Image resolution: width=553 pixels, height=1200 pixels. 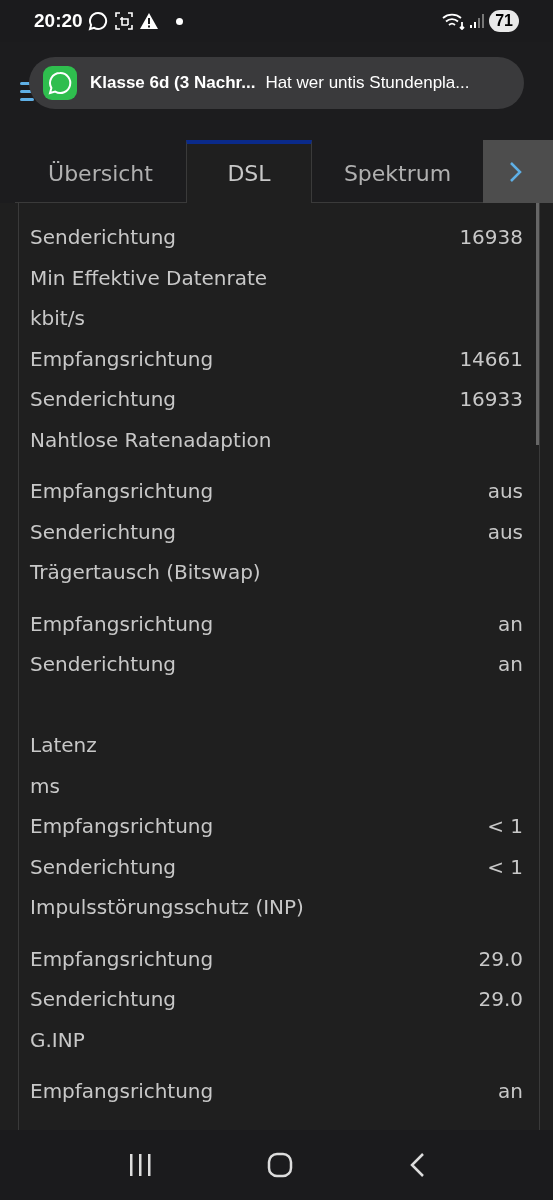 I want to click on scrollbar, so click(x=537, y=324).